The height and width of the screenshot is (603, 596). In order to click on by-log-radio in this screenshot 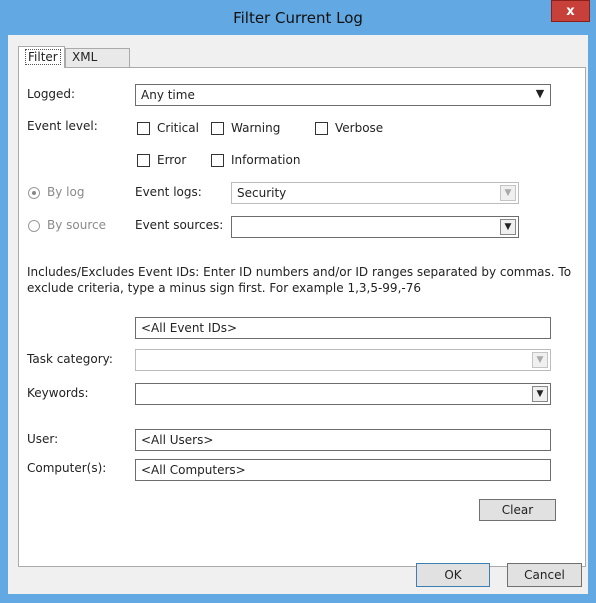, I will do `click(34, 193)`.